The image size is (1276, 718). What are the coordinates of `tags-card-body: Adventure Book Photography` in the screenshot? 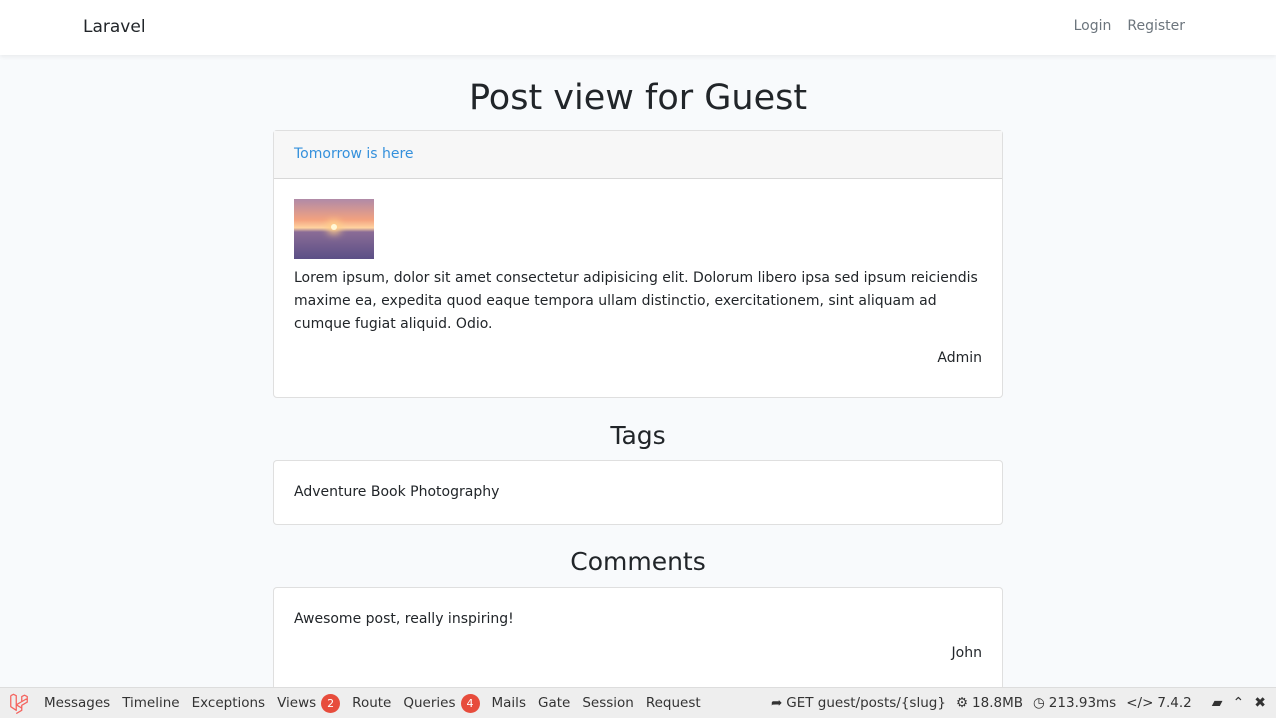 It's located at (638, 492).